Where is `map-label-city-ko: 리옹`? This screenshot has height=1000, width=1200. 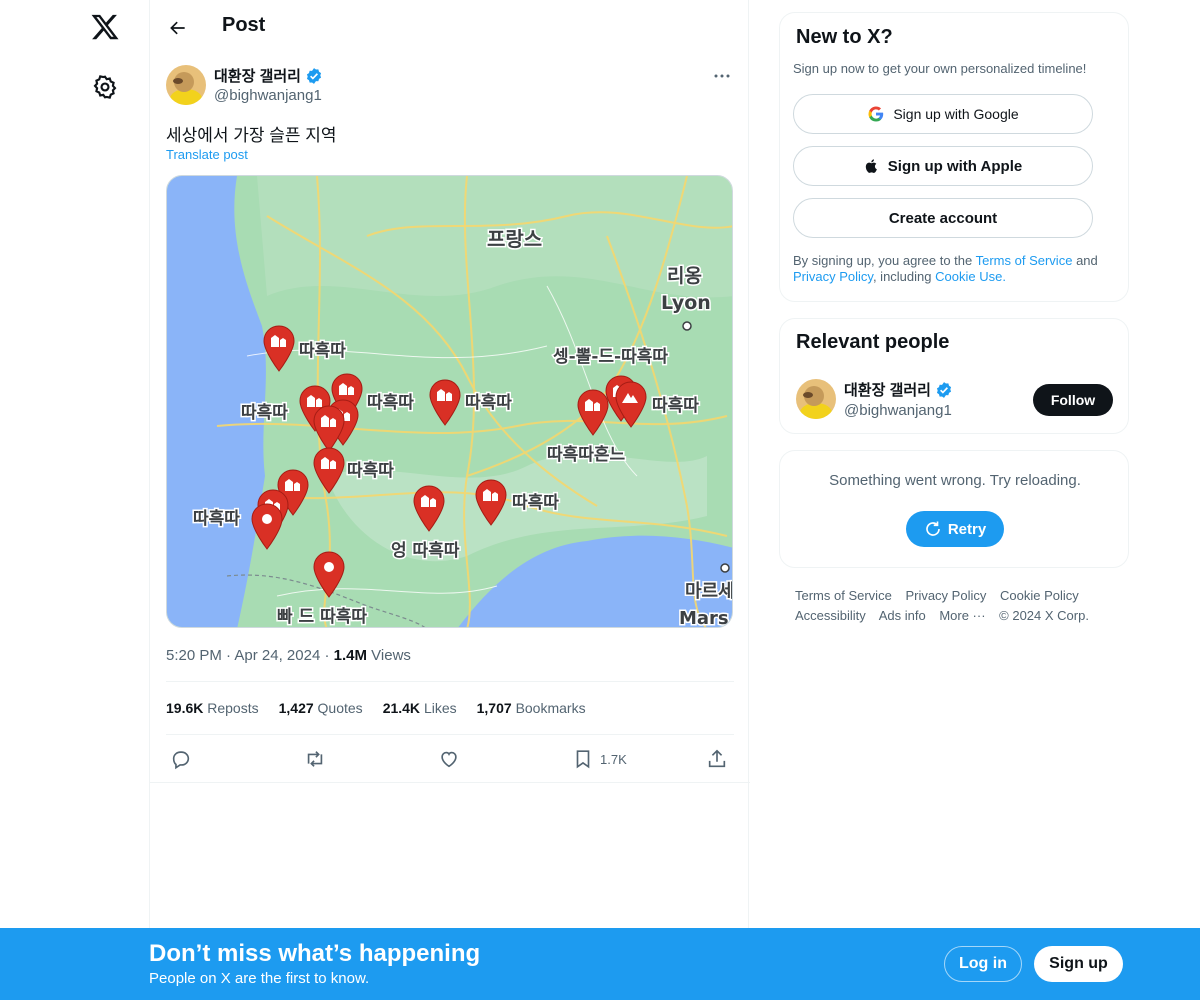 map-label-city-ko: 리옹 is located at coordinates (684, 276).